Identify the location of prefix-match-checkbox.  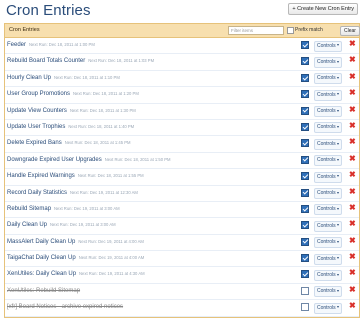
(290, 30).